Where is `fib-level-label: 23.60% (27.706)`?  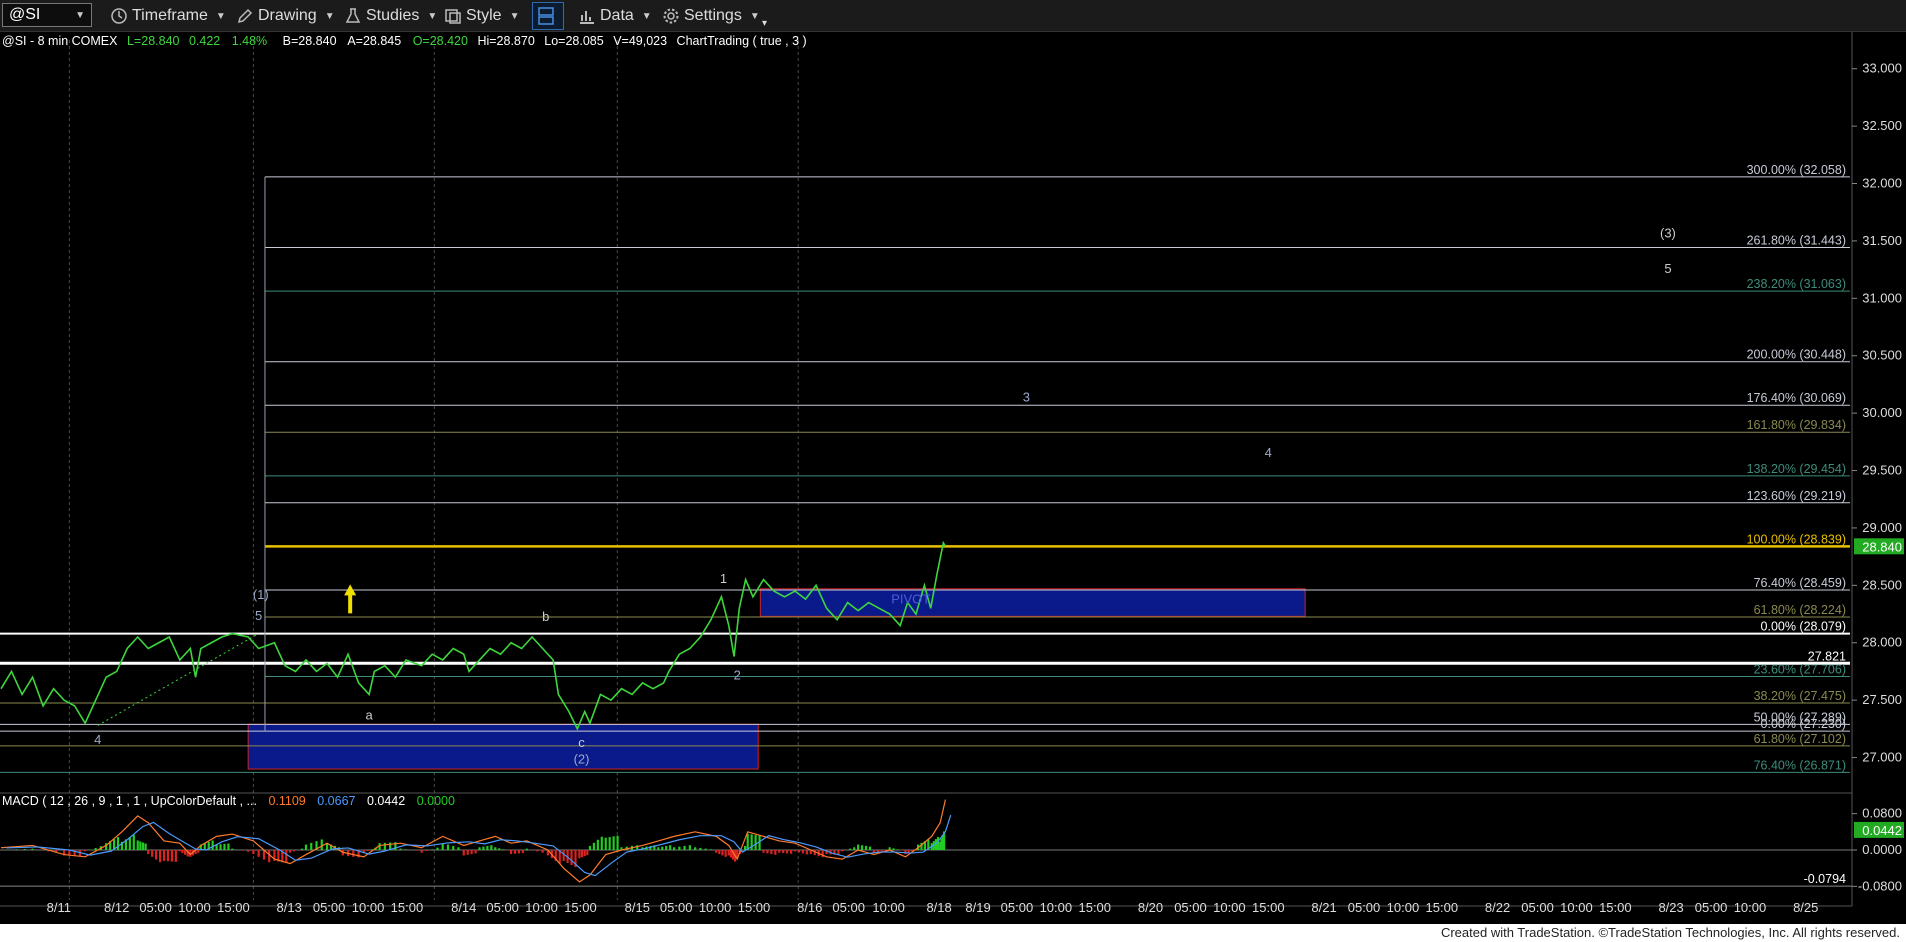
fib-level-label: 23.60% (27.706) is located at coordinates (1800, 670).